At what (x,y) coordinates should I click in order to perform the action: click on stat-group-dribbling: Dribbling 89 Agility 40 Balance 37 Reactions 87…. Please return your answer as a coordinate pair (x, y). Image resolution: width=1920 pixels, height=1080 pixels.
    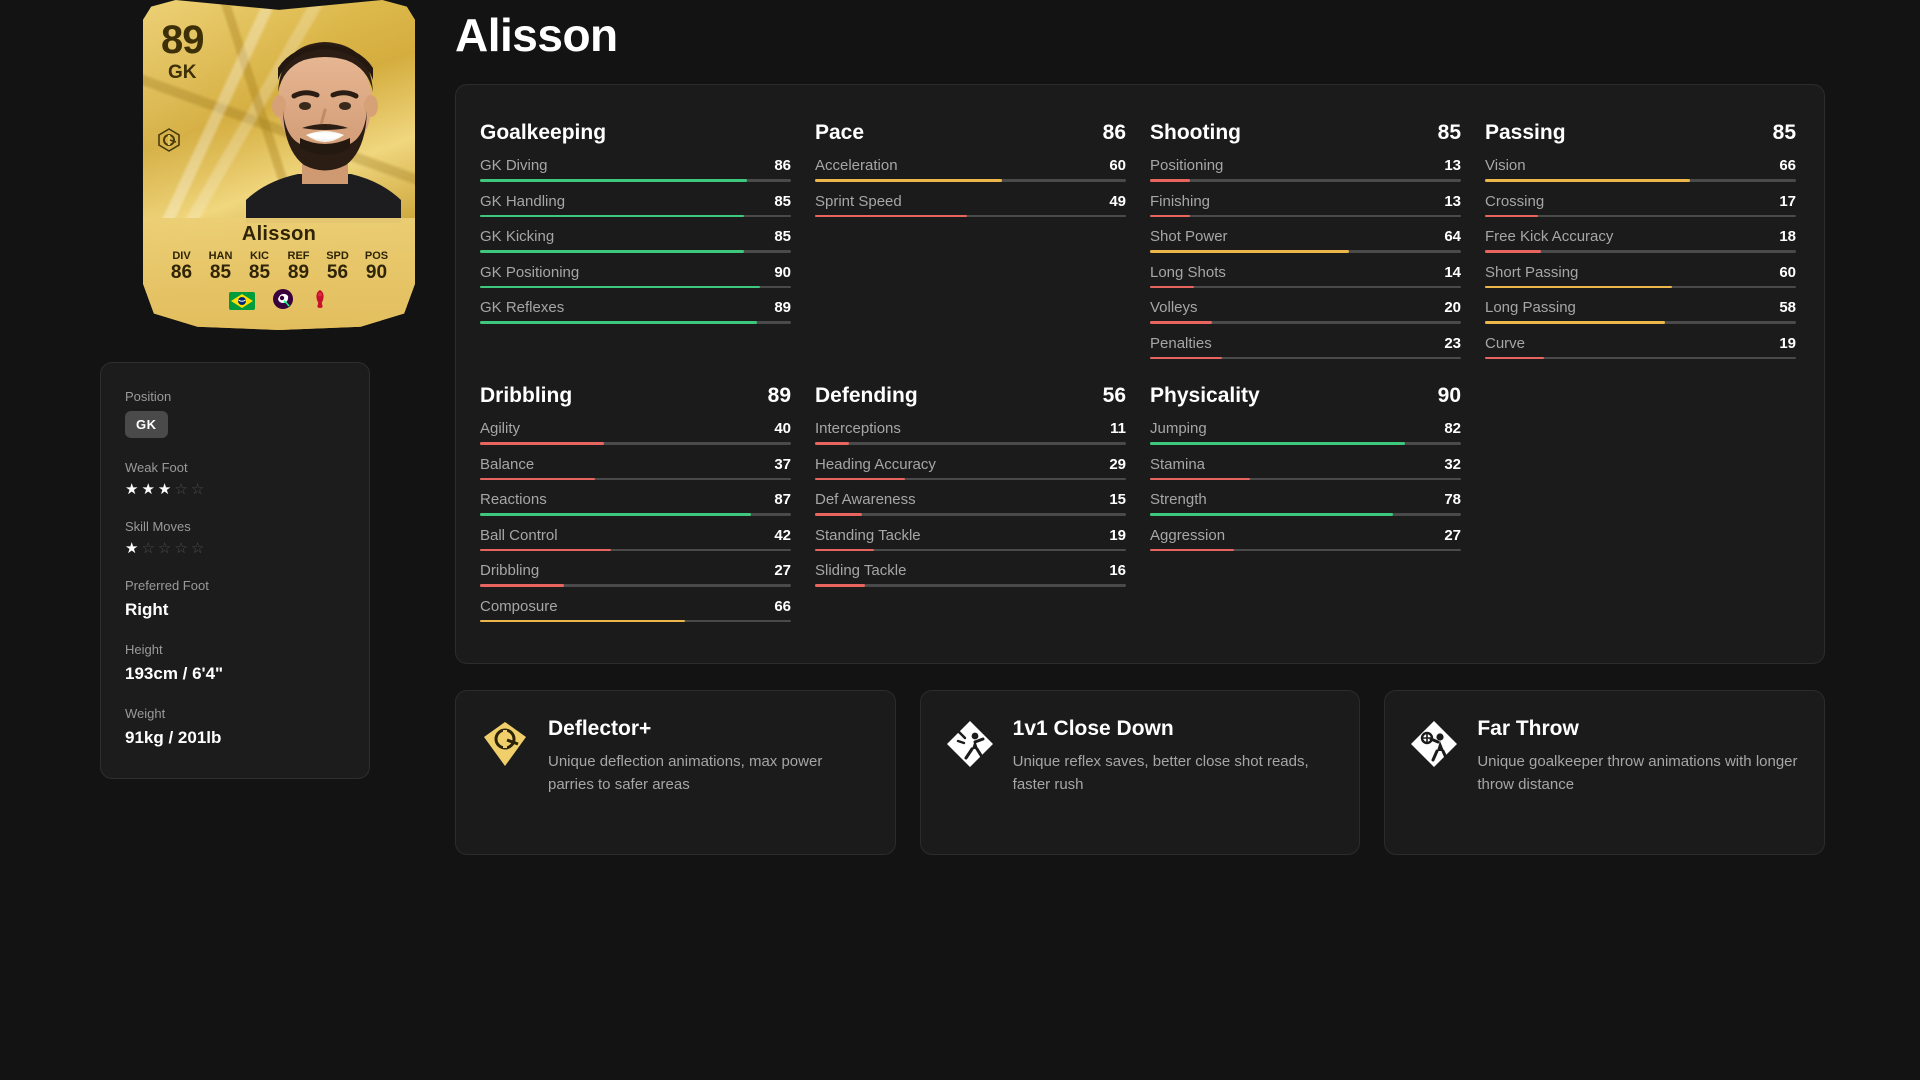
    Looking at the image, I should click on (635, 501).